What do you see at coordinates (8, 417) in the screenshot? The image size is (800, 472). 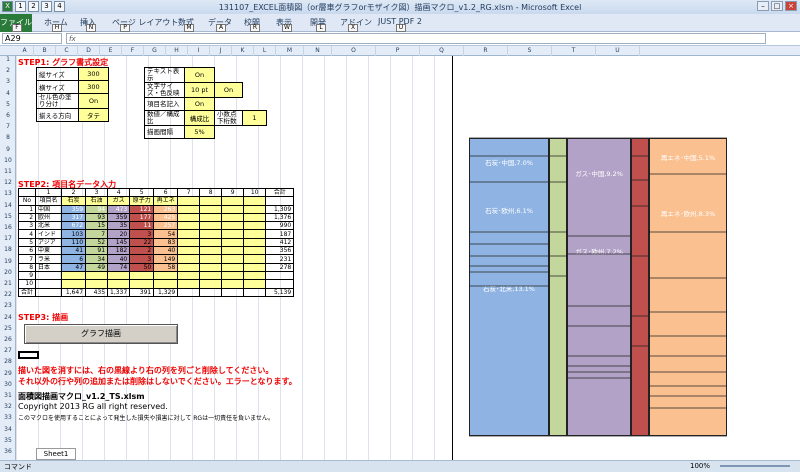 I see `row-header: 33` at bounding box center [8, 417].